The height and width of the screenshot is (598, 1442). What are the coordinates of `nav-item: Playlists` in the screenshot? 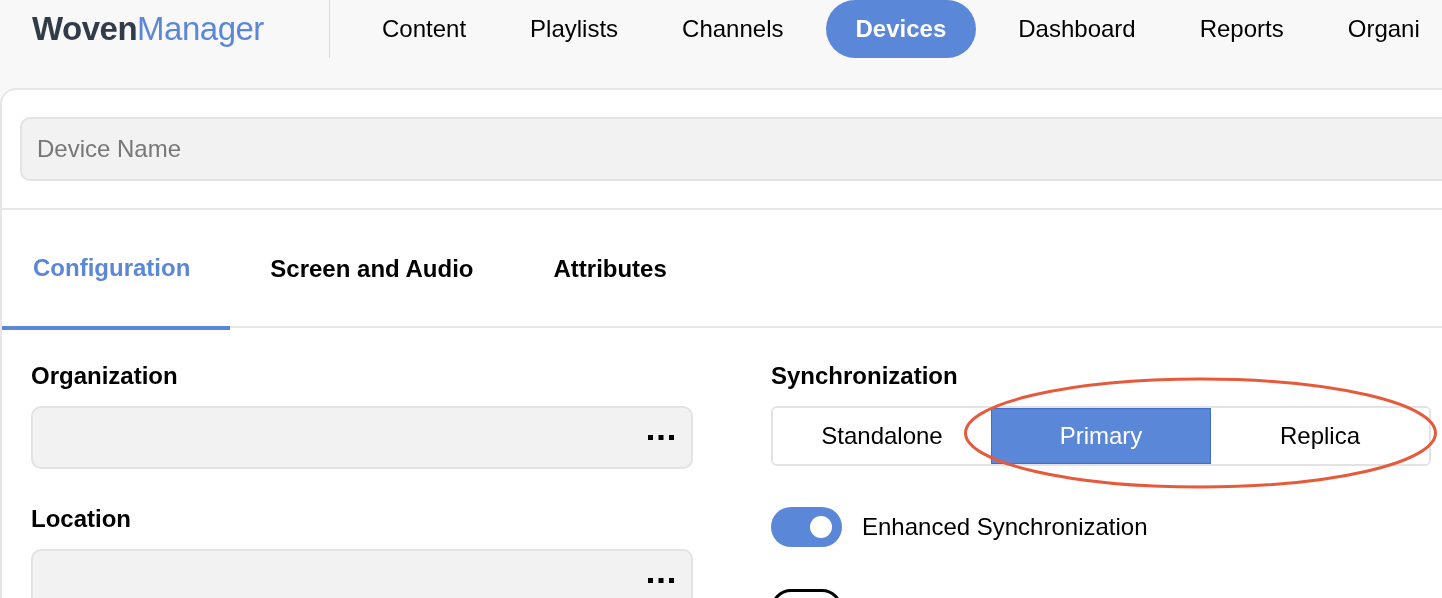 It's located at (574, 29).